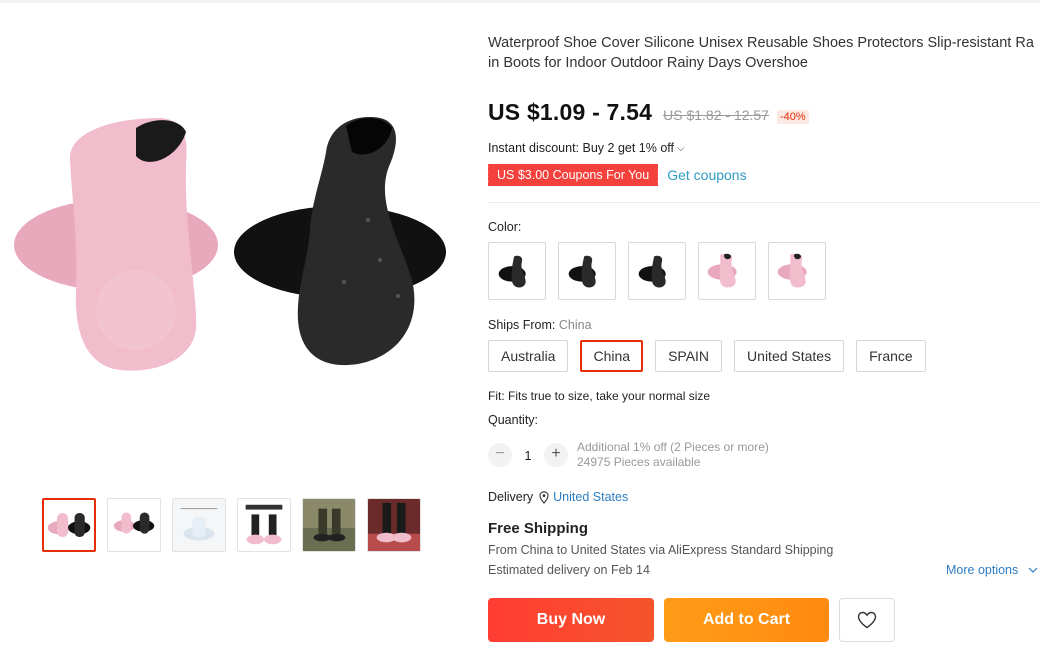 The height and width of the screenshot is (654, 1040). Describe the element at coordinates (891, 356) in the screenshot. I see `ship-option-france: France` at that location.